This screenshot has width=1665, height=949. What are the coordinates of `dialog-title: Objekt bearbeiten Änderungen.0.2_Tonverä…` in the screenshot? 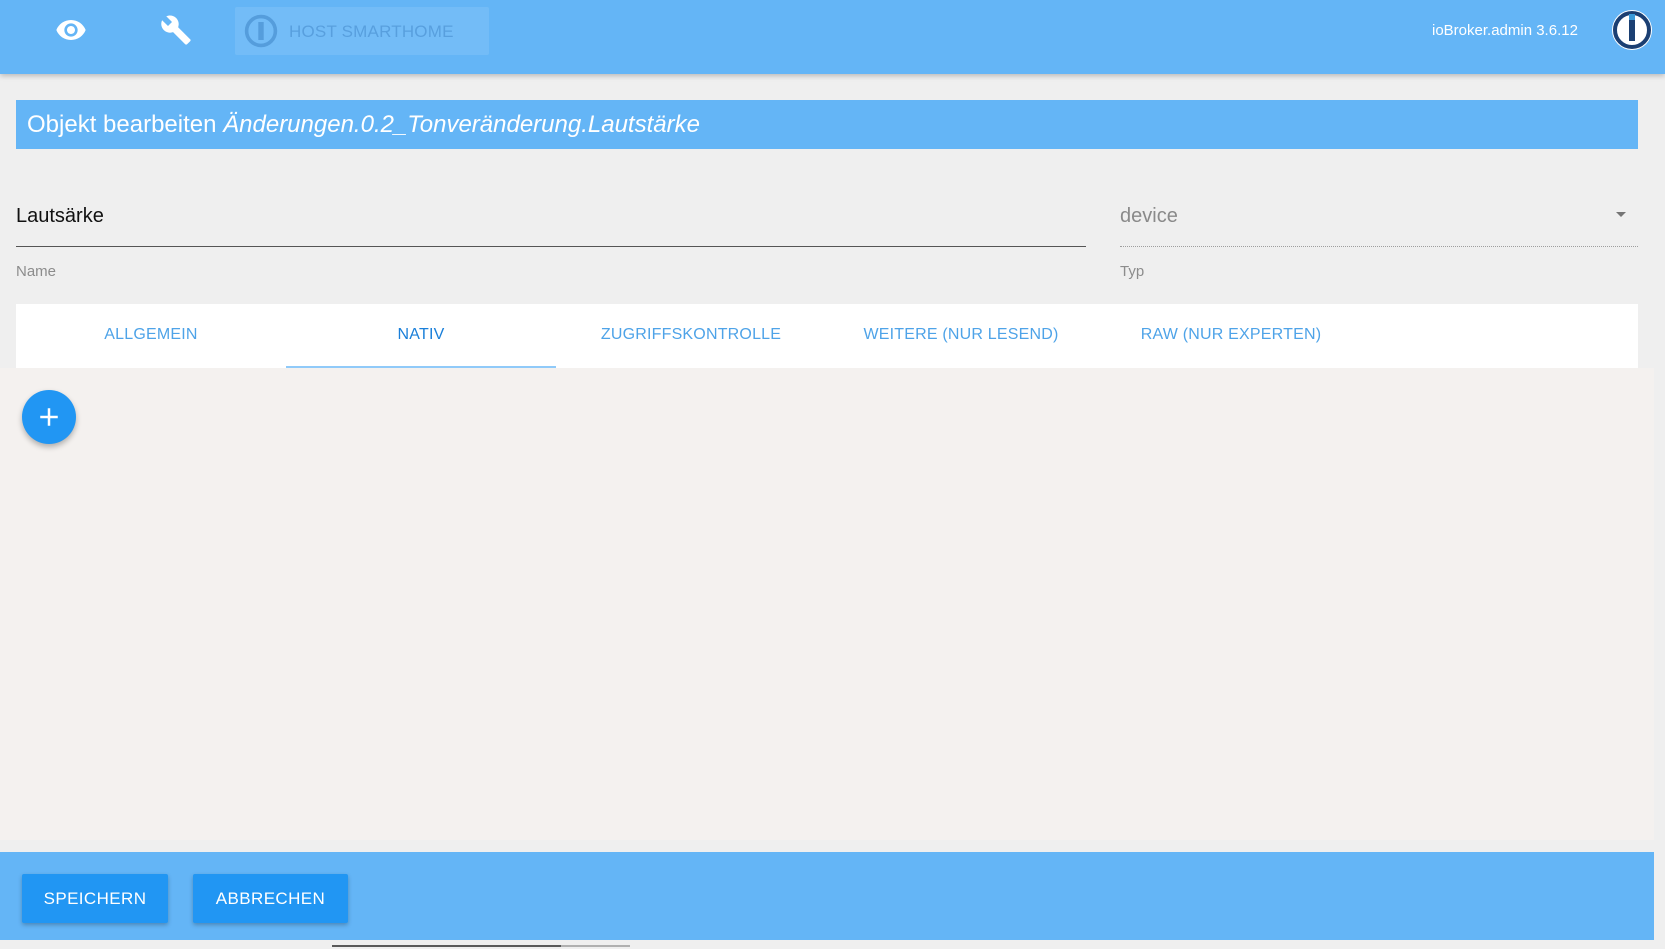 It's located at (827, 124).